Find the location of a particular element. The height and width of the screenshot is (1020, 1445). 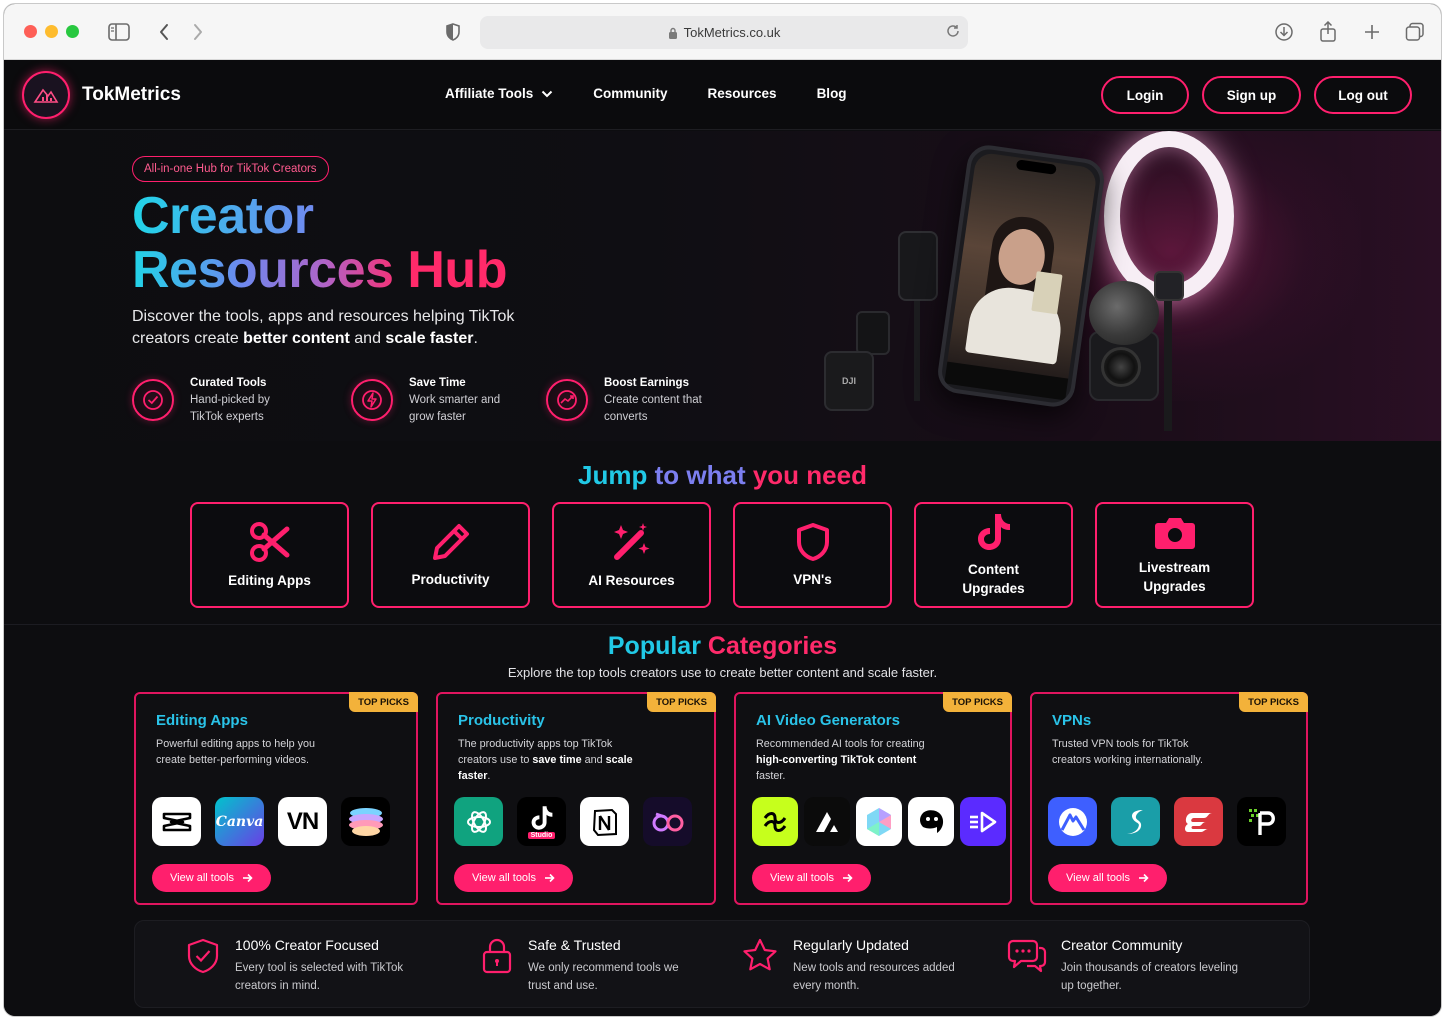

microphone-image is located at coordinates (1124, 313).